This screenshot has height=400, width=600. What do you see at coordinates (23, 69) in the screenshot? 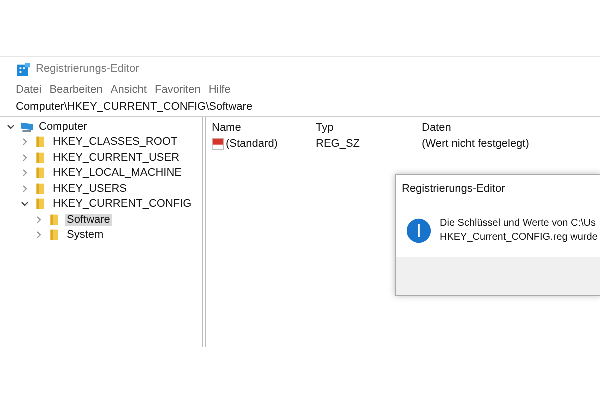
I see `app-icon` at bounding box center [23, 69].